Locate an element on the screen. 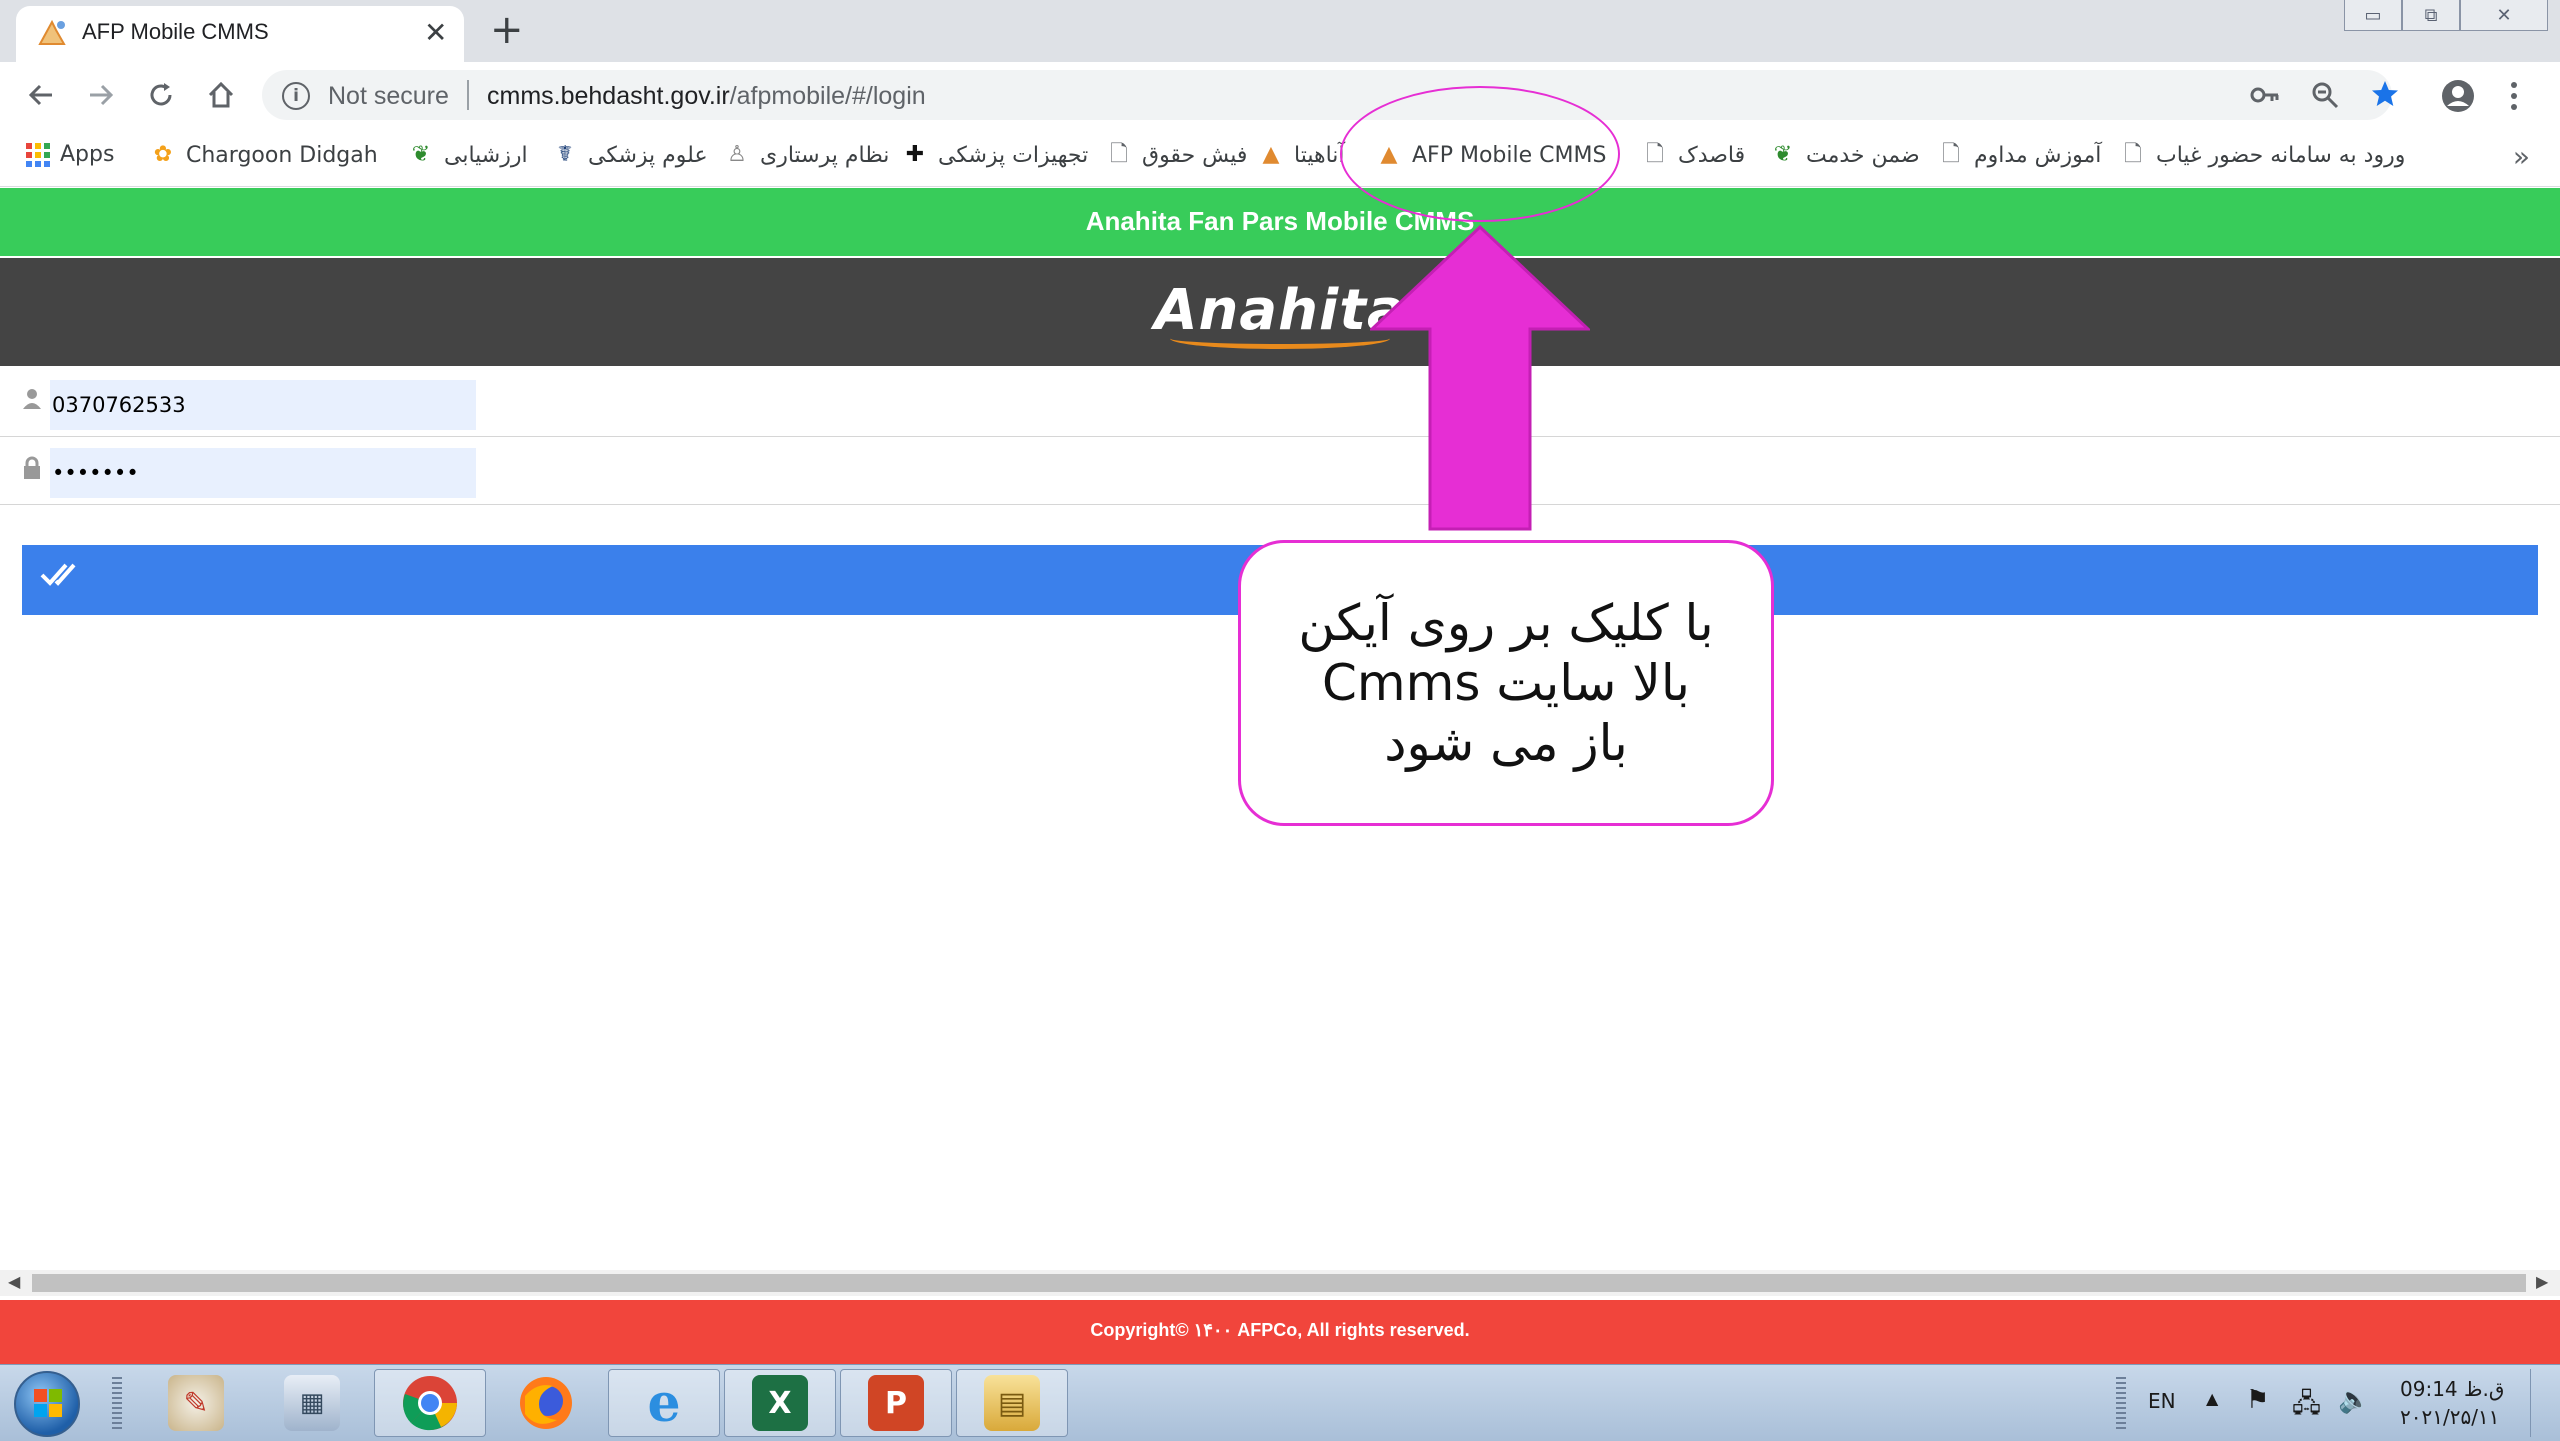 The height and width of the screenshot is (1441, 2560). paint-icon: ✎ is located at coordinates (196, 1403).